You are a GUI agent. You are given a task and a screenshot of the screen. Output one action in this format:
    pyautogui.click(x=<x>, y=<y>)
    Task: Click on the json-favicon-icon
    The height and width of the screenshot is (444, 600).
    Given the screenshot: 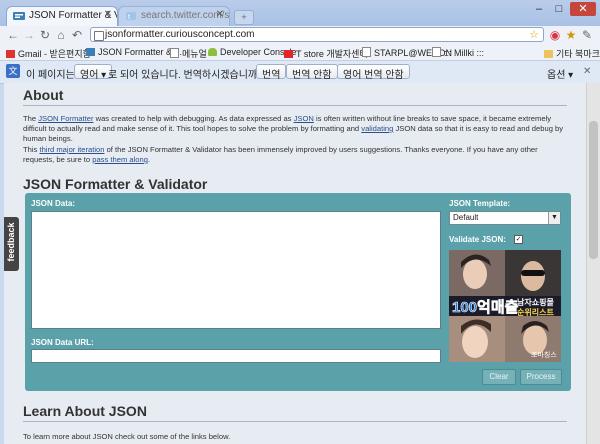 What is the action you would take?
    pyautogui.click(x=19, y=16)
    